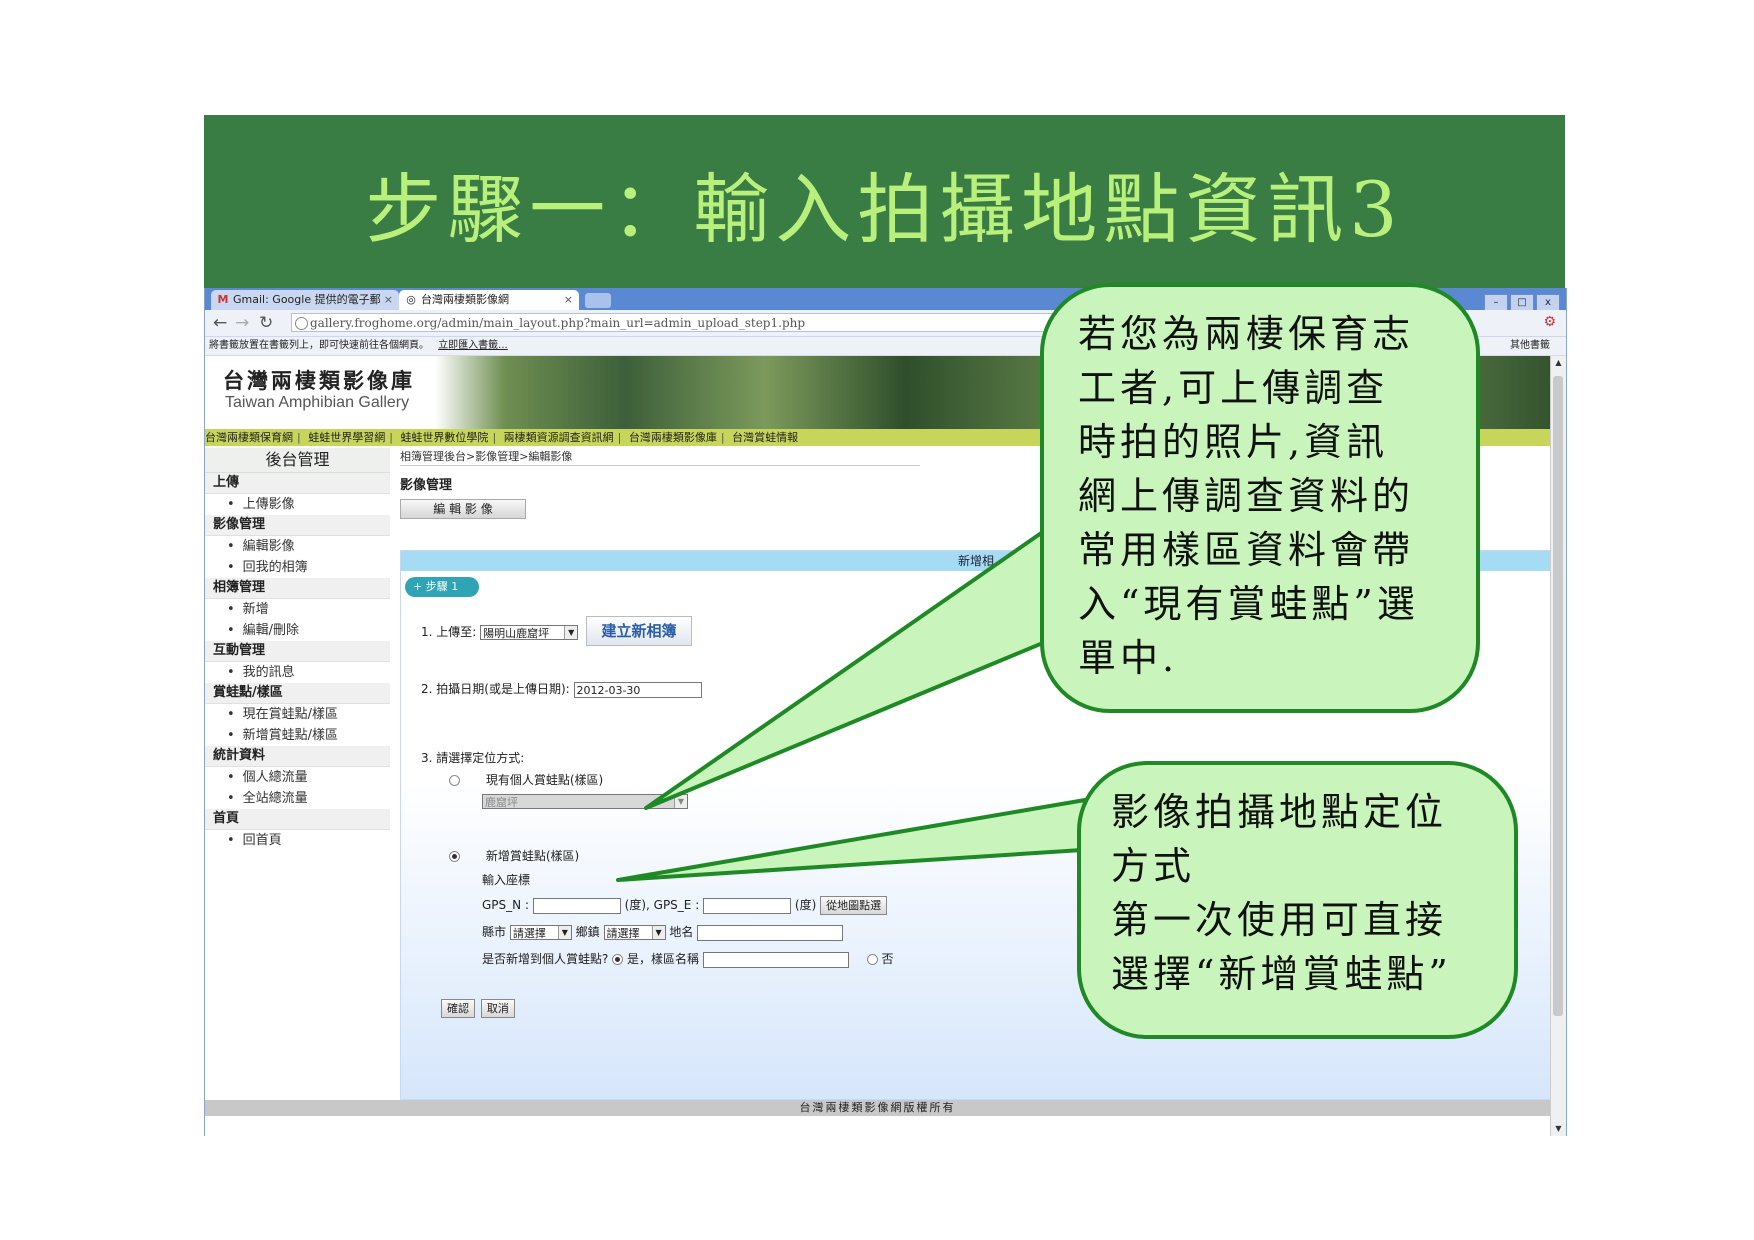 Image resolution: width=1754 pixels, height=1240 pixels. What do you see at coordinates (1558, 696) in the screenshot?
I see `scrollbar-thumb` at bounding box center [1558, 696].